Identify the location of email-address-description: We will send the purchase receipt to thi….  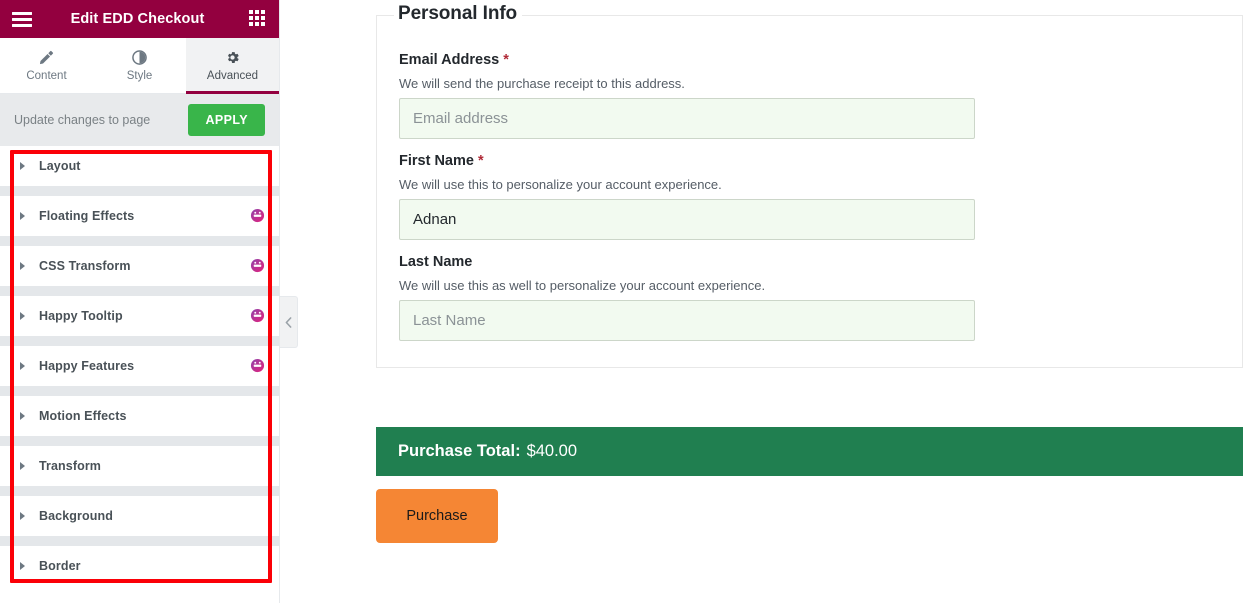
(542, 83).